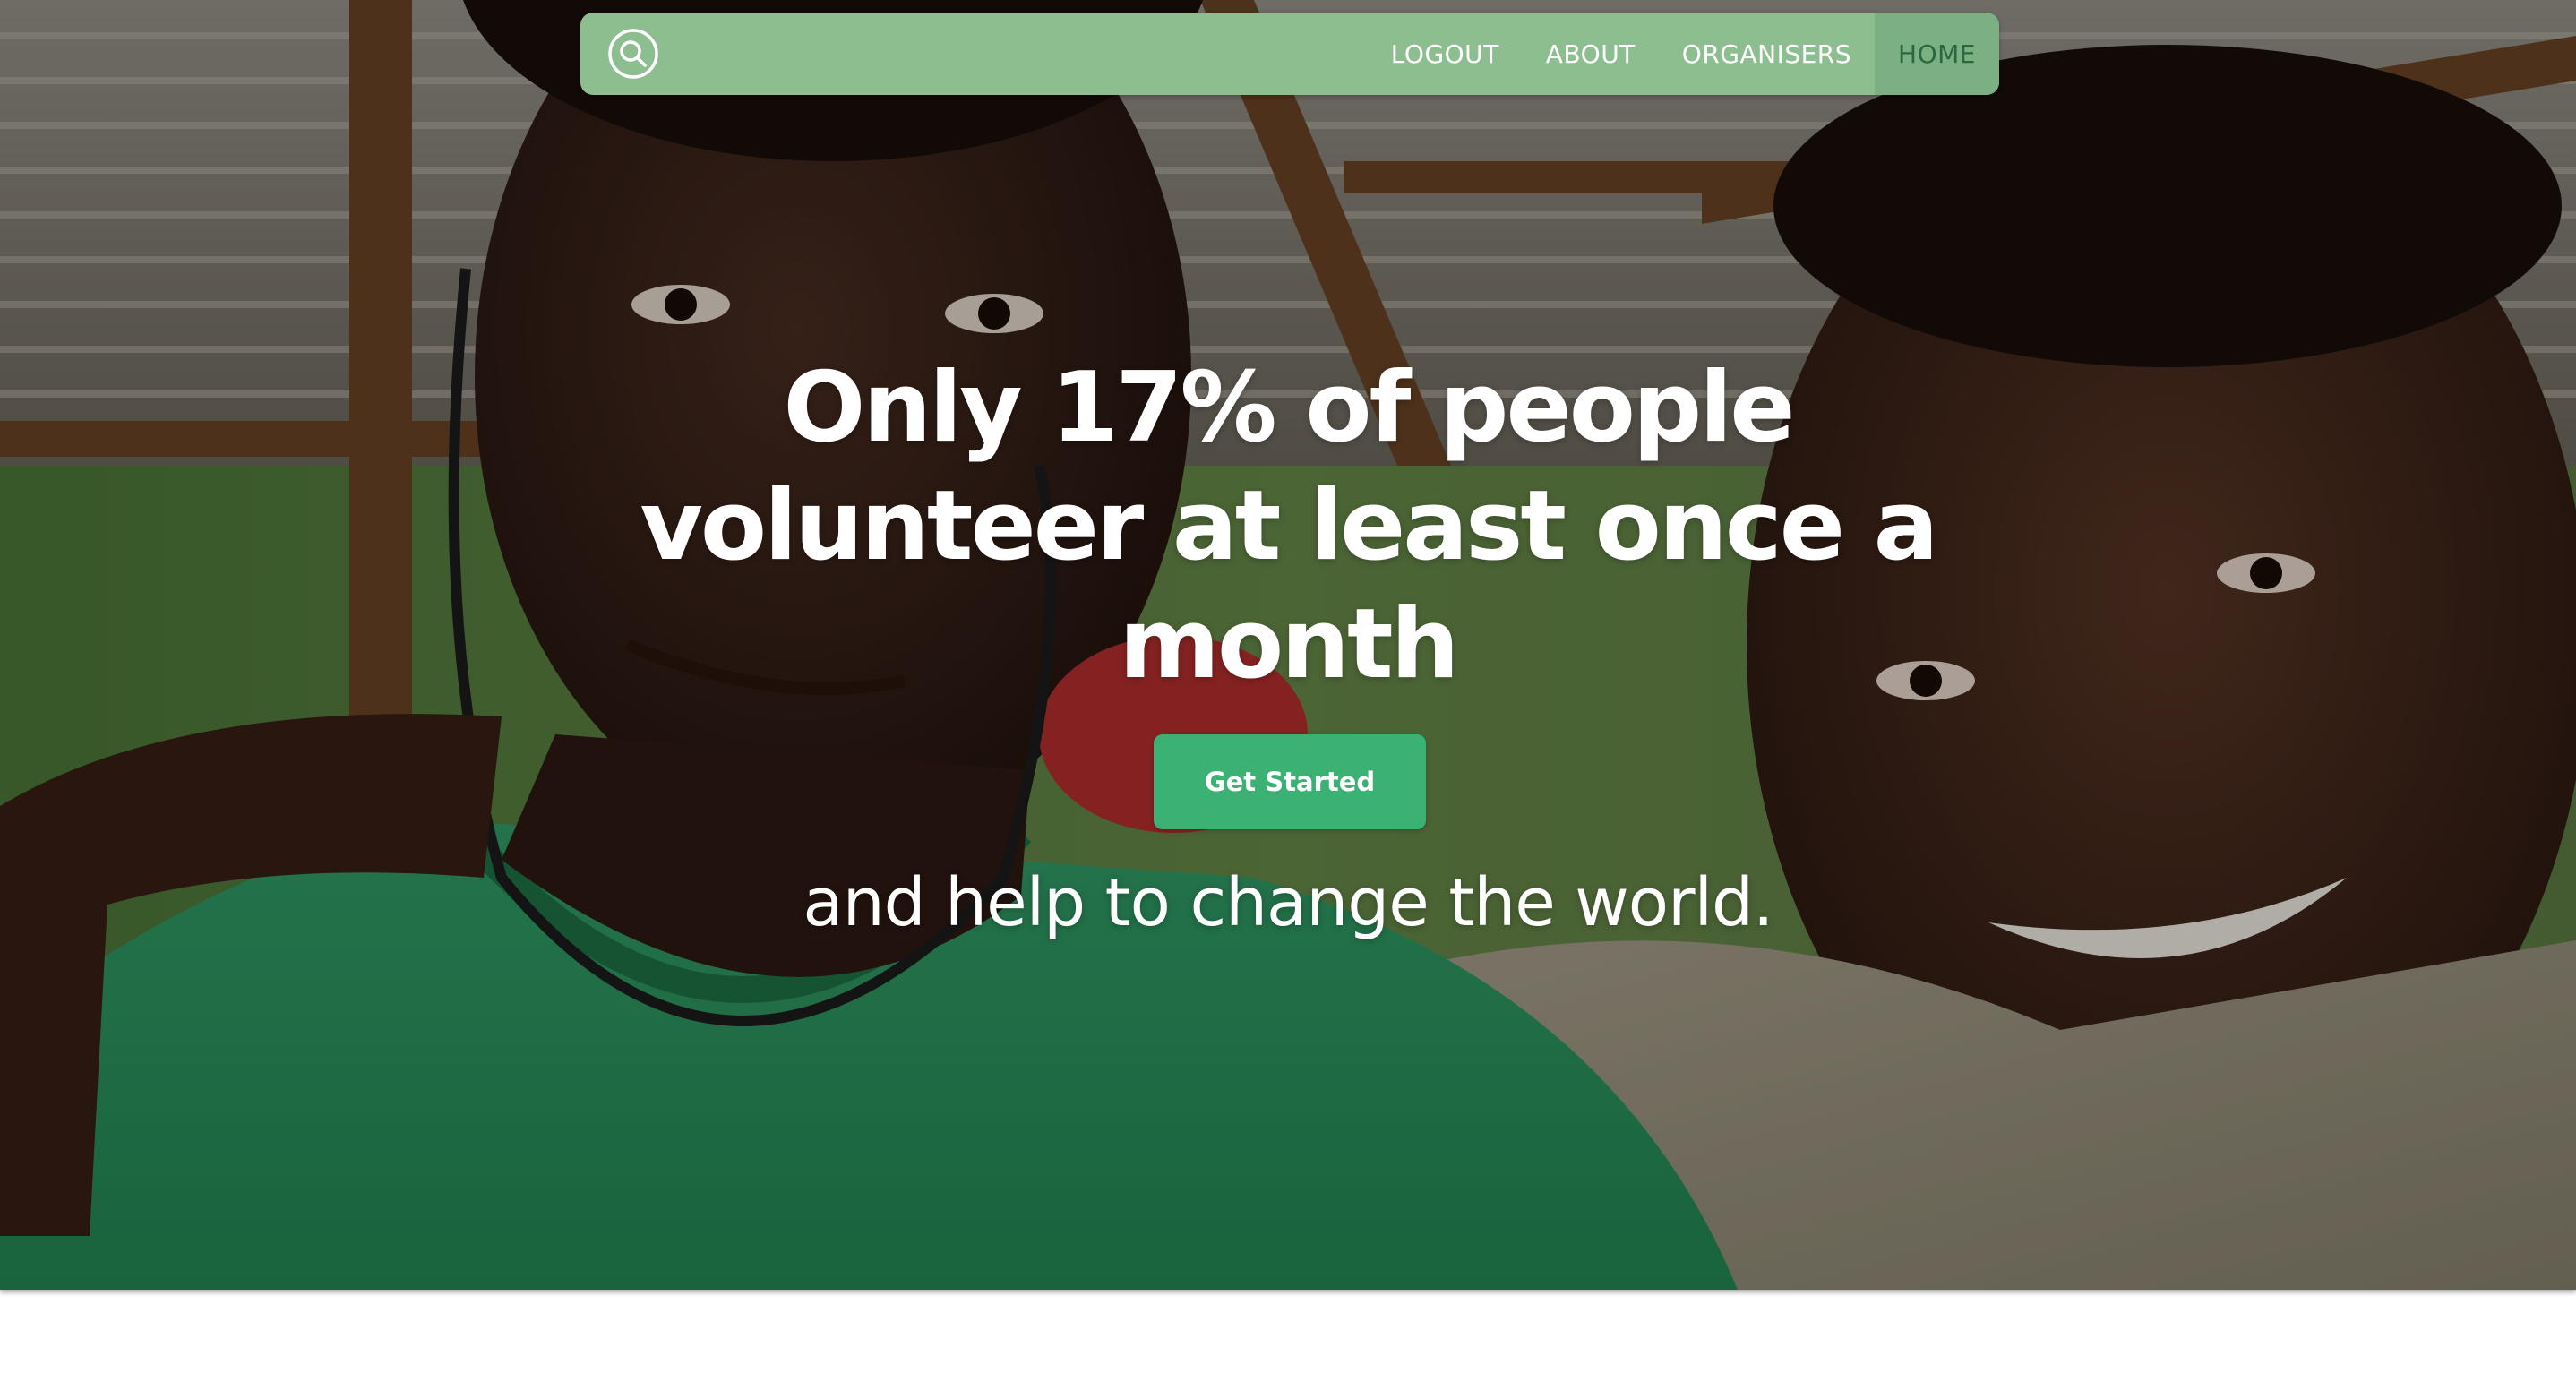 Image resolution: width=2576 pixels, height=1381 pixels. Describe the element at coordinates (1937, 54) in the screenshot. I see `nav-link-home: HOME` at that location.